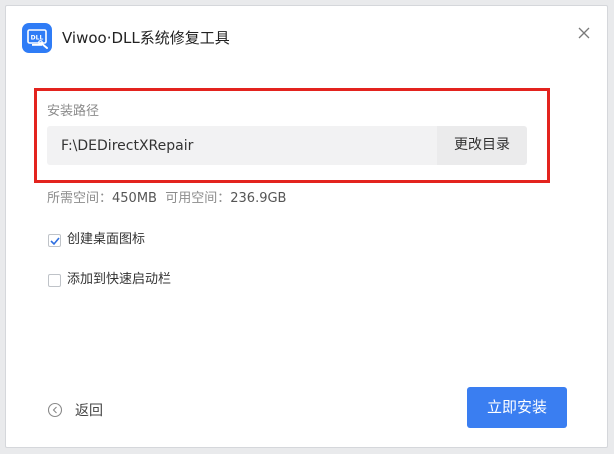 The height and width of the screenshot is (454, 614). I want to click on close-icon, so click(584, 33).